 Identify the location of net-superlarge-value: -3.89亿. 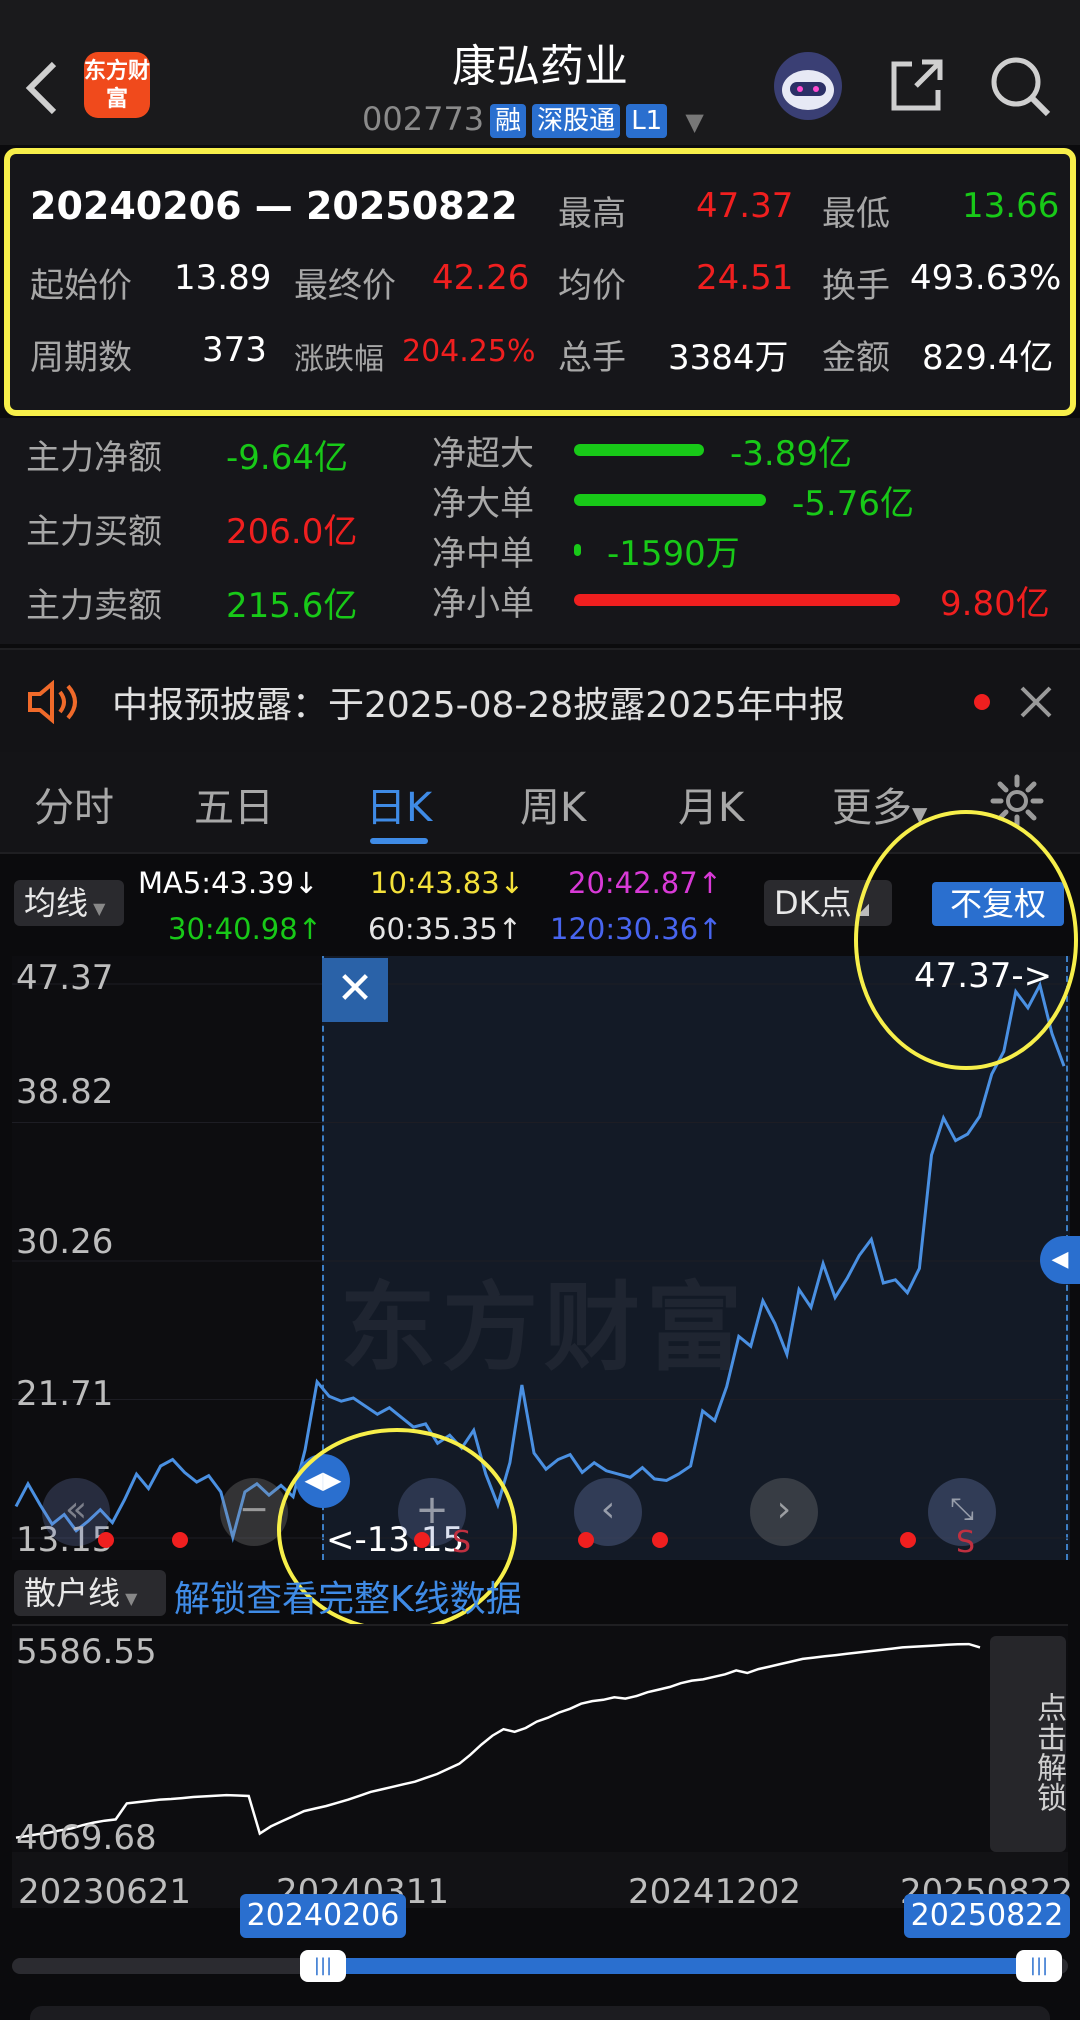
(791, 454).